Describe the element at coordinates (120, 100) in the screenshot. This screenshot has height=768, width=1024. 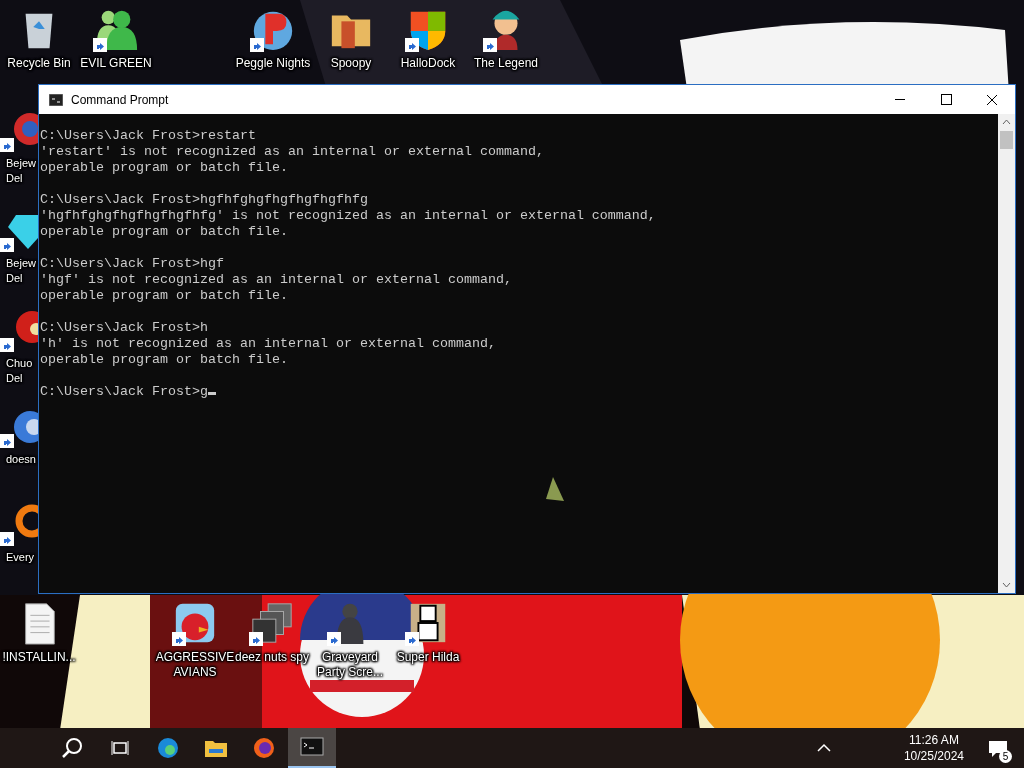
I see `window-title: Command Prompt` at that location.